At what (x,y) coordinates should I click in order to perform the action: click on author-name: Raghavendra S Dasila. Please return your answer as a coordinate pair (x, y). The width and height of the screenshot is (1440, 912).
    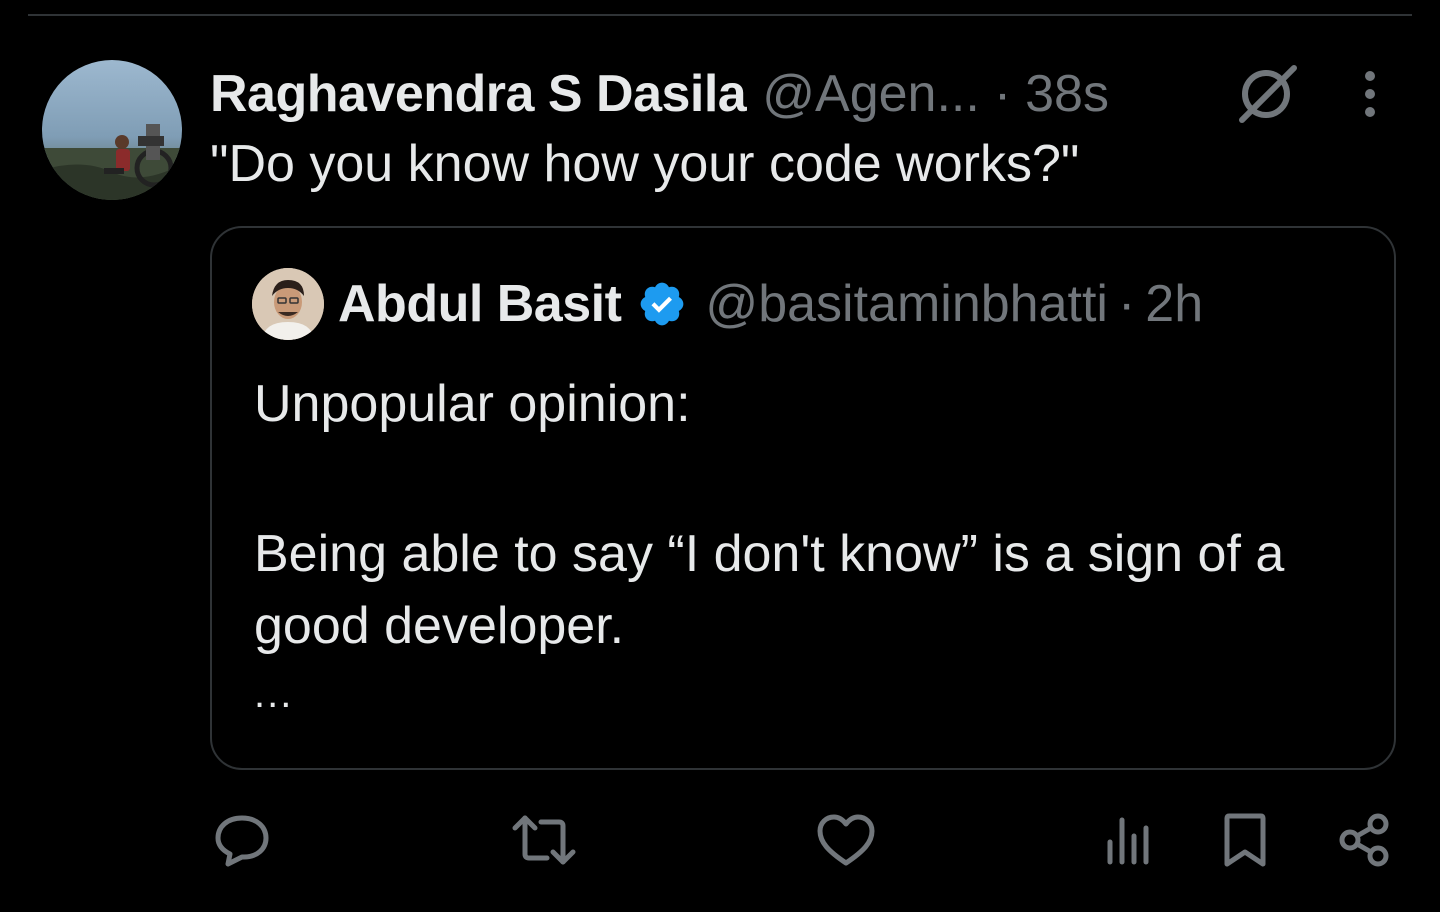
    Looking at the image, I should click on (478, 94).